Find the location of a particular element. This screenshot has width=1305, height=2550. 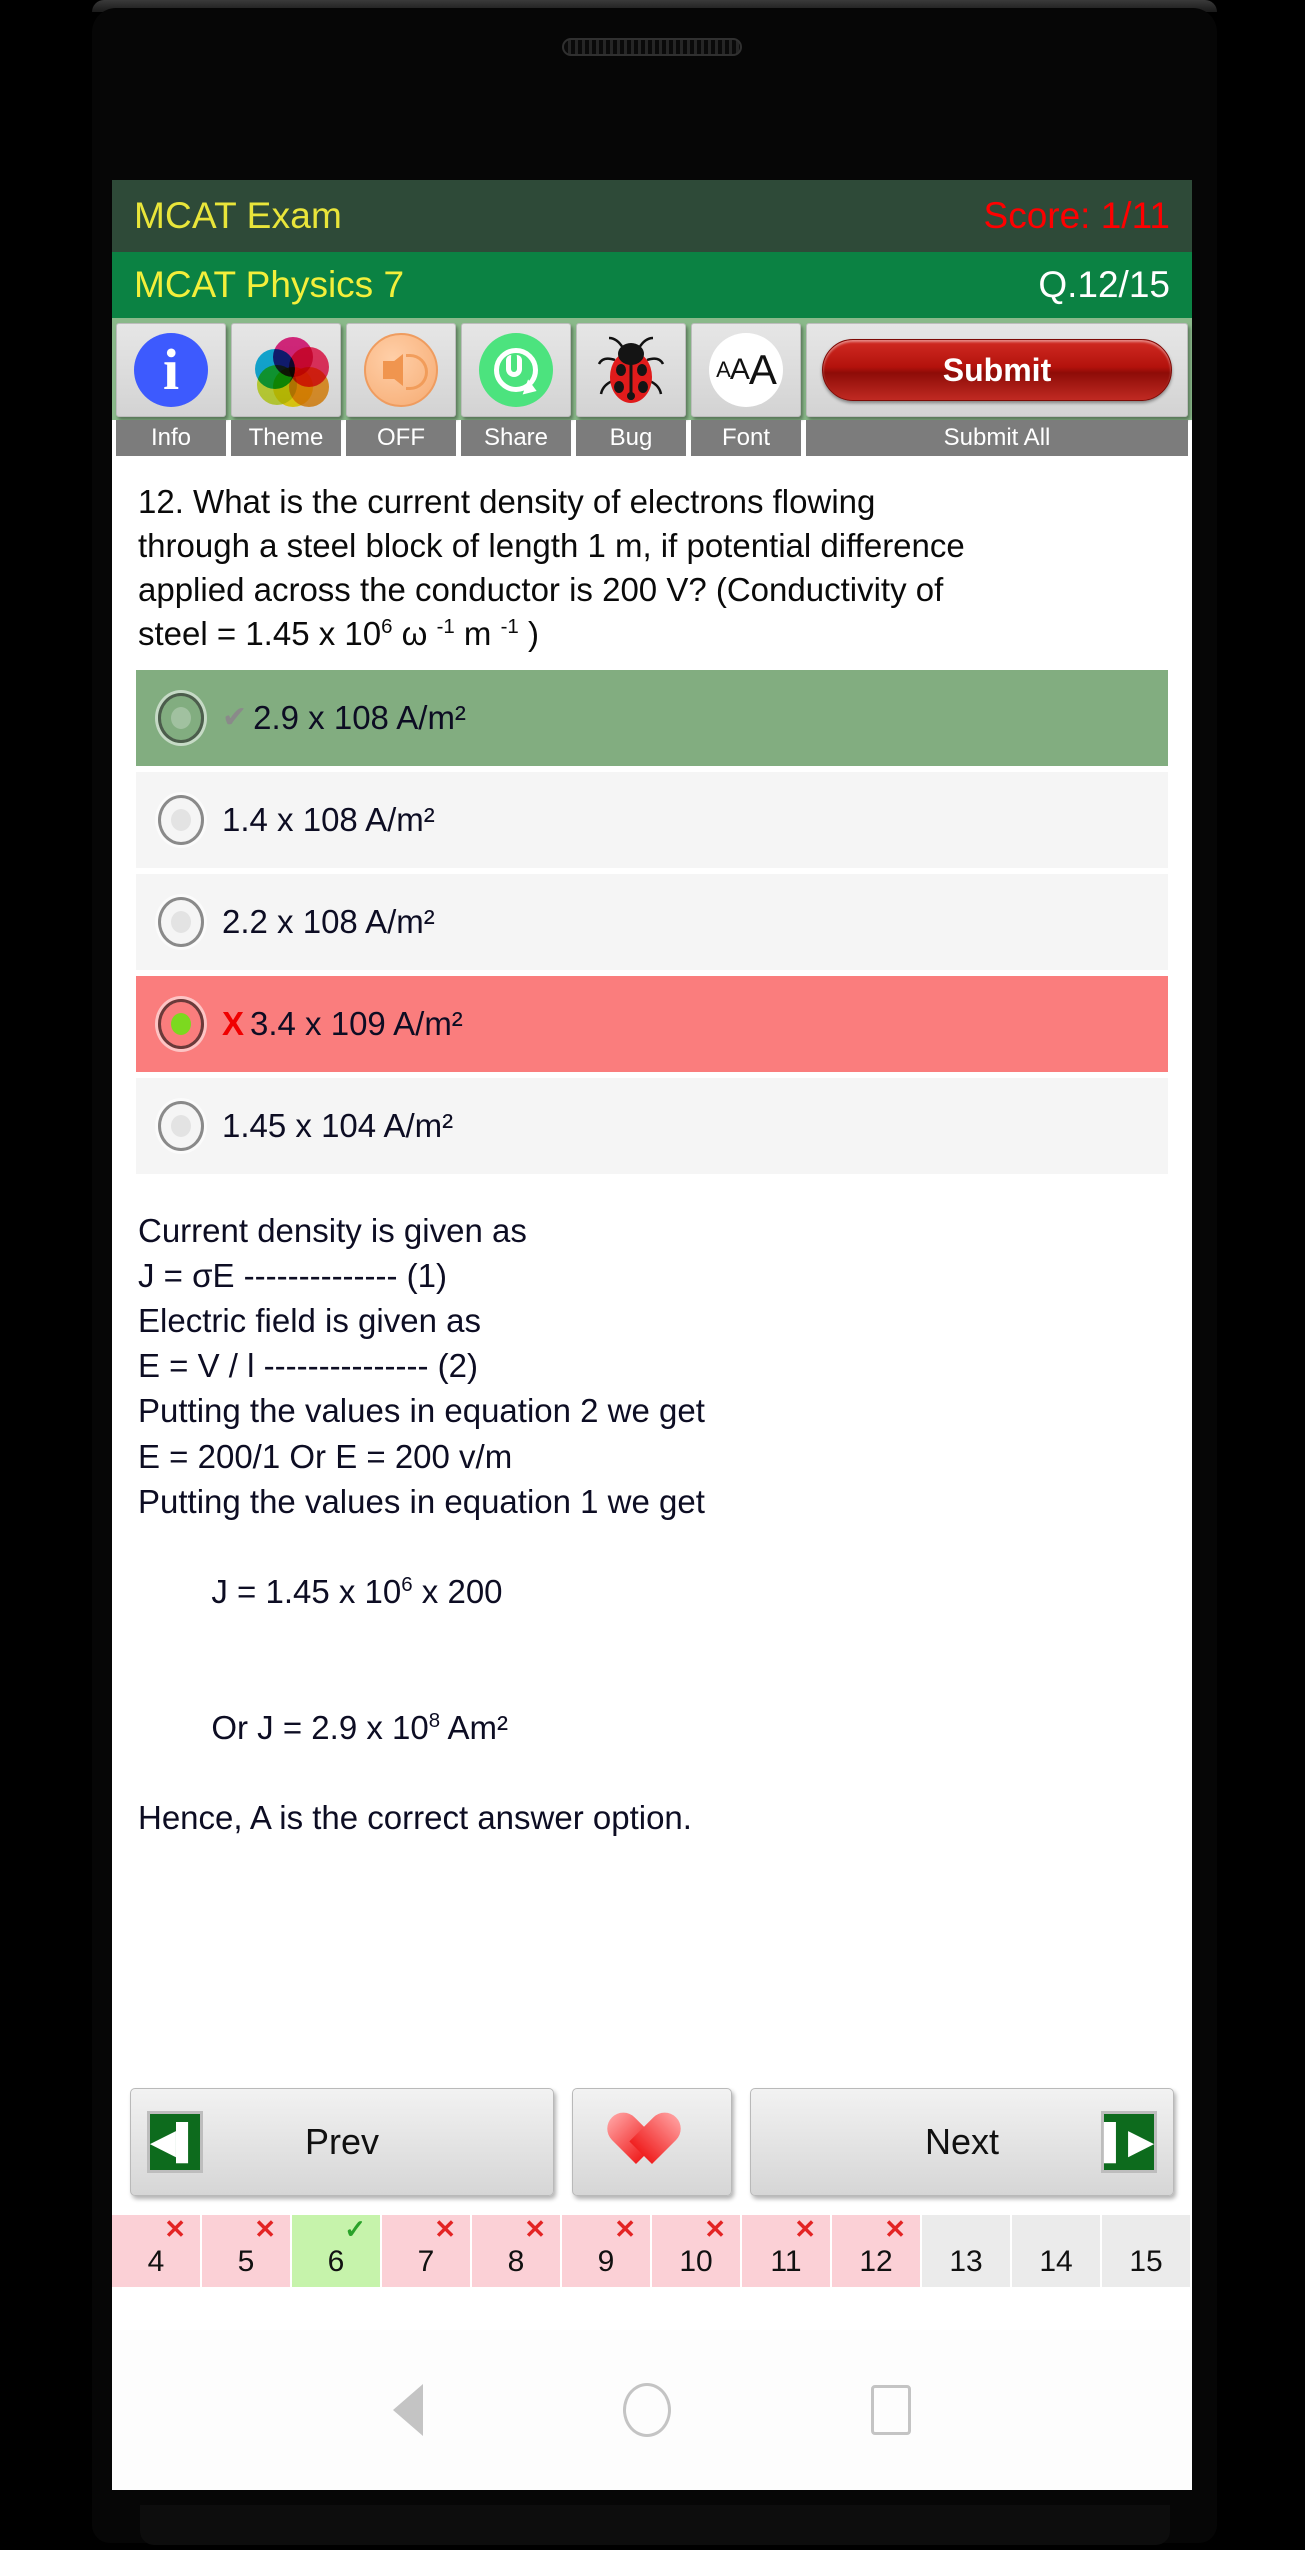

qstrip-cell-9: ✕ 9 is located at coordinates (607, 2251).